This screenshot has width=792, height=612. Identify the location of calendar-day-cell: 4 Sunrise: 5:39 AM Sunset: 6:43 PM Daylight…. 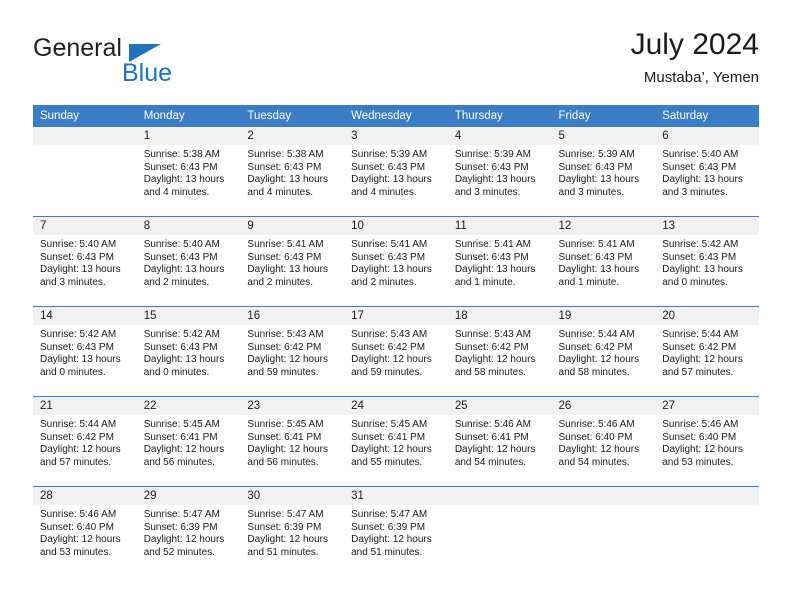
(499, 171).